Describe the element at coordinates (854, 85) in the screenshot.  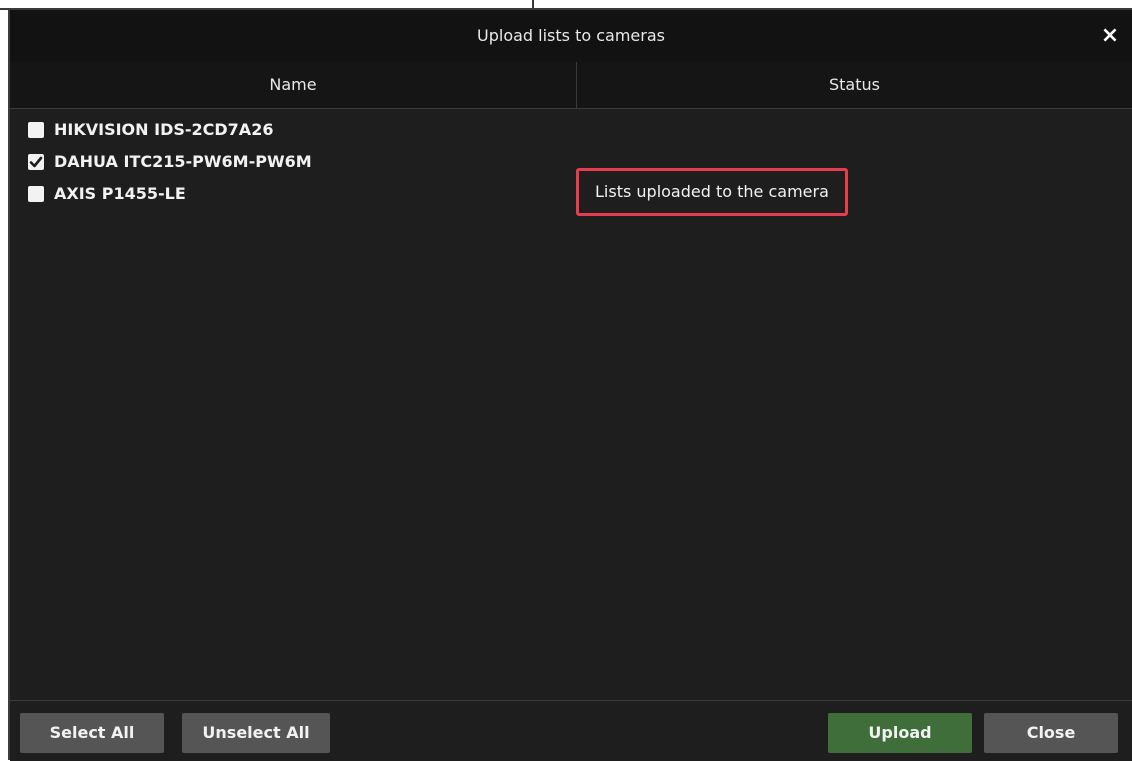
I see `column-header-status: Status` at that location.